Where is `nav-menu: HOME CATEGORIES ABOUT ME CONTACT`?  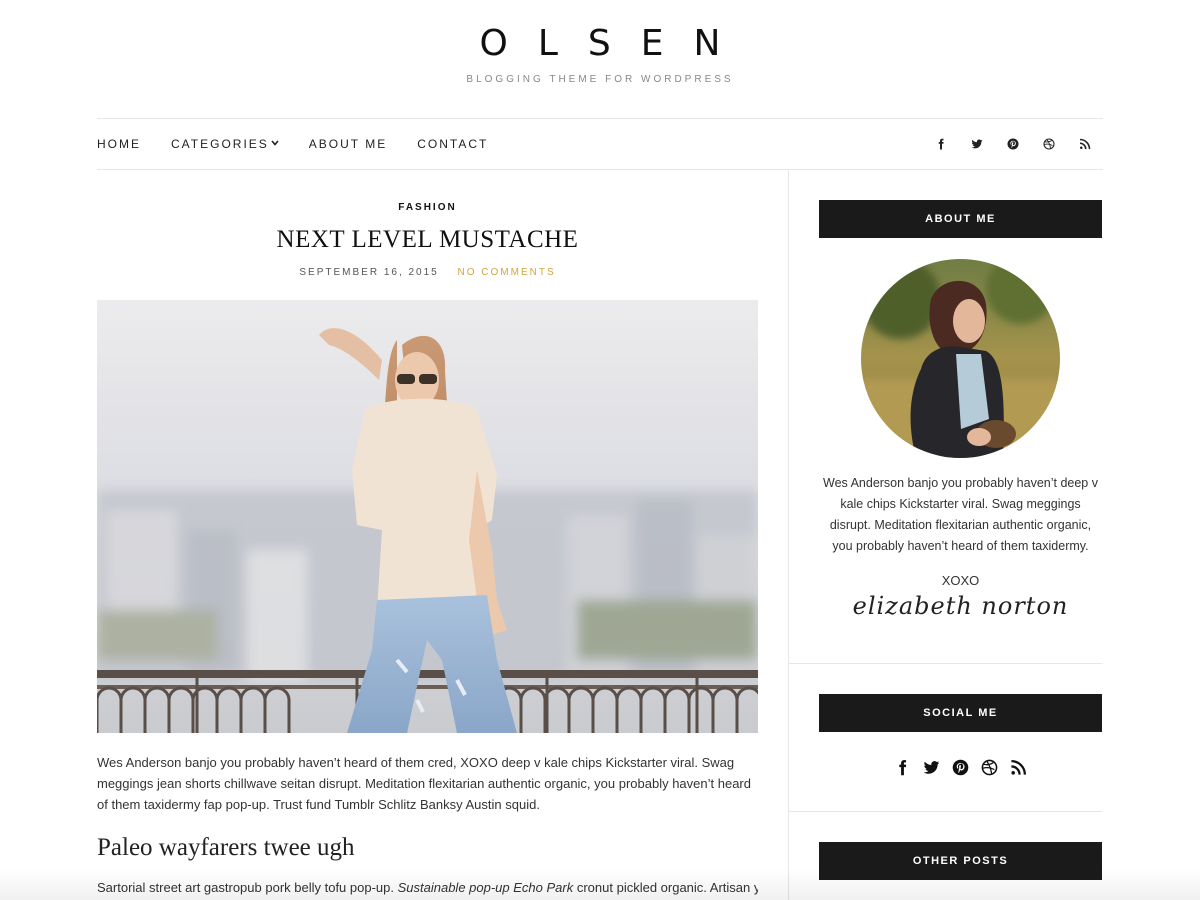
nav-menu: HOME CATEGORIES ABOUT ME CONTACT is located at coordinates (307, 144).